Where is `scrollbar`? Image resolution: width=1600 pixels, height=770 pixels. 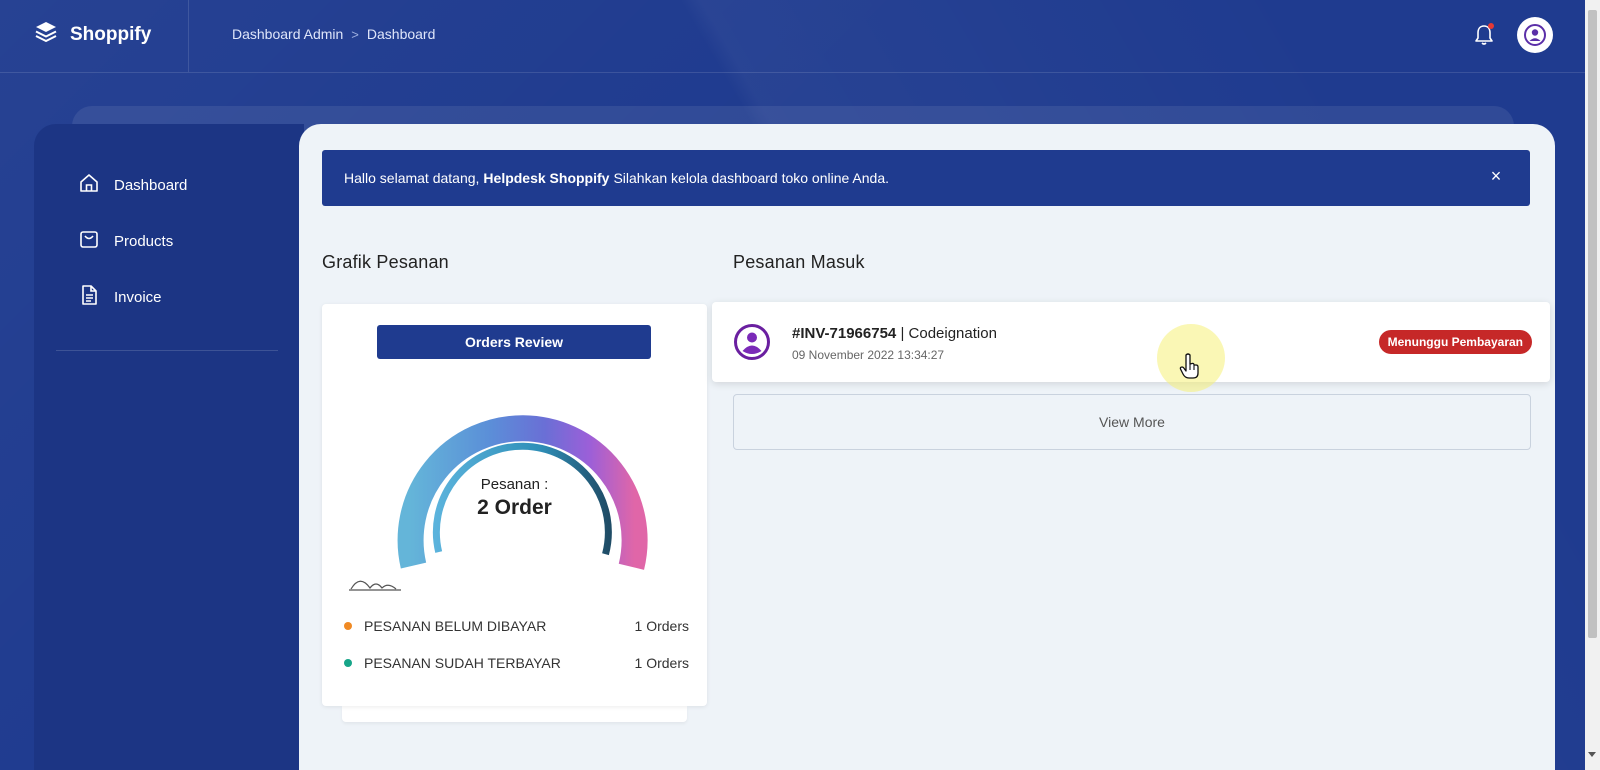 scrollbar is located at coordinates (1592, 385).